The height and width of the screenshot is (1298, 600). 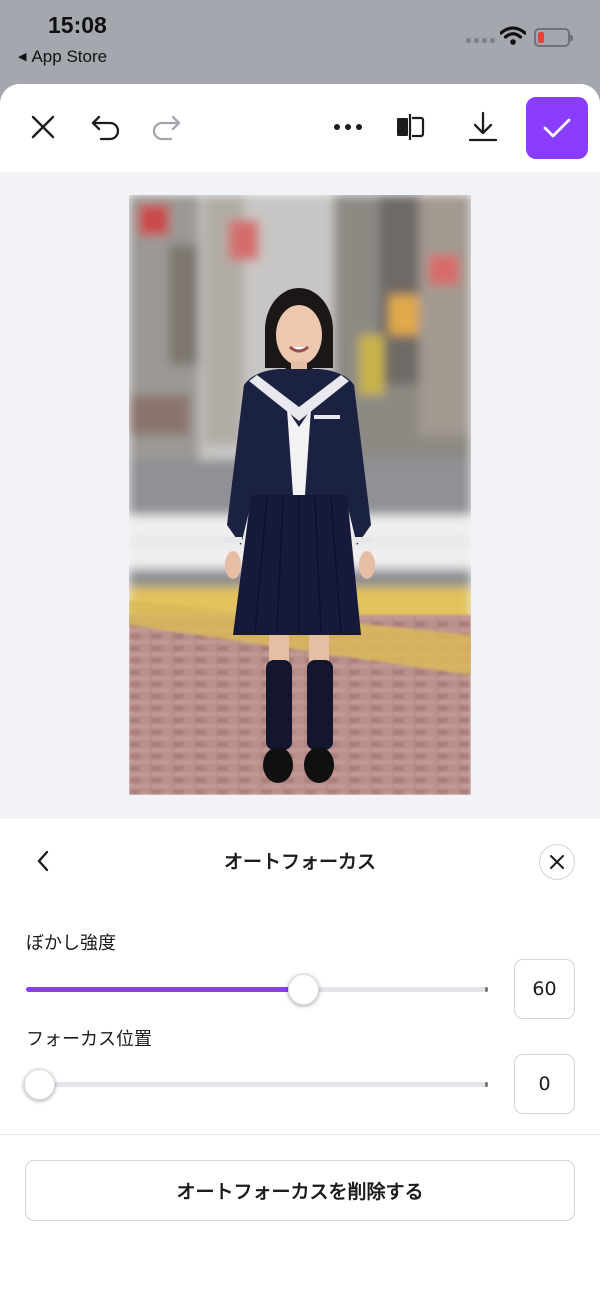 I want to click on blur-strength-value: 60, so click(x=544, y=989).